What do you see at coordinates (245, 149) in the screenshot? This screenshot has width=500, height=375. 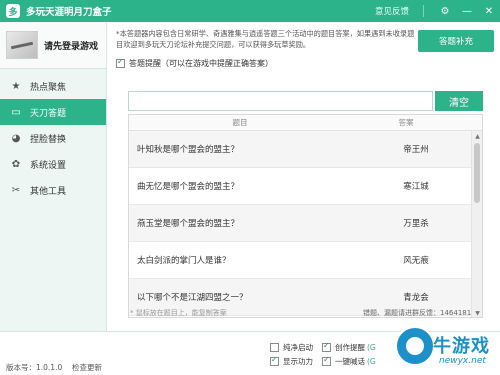 I see `question-cell: 叶知秋是哪个盟会的盟主？` at bounding box center [245, 149].